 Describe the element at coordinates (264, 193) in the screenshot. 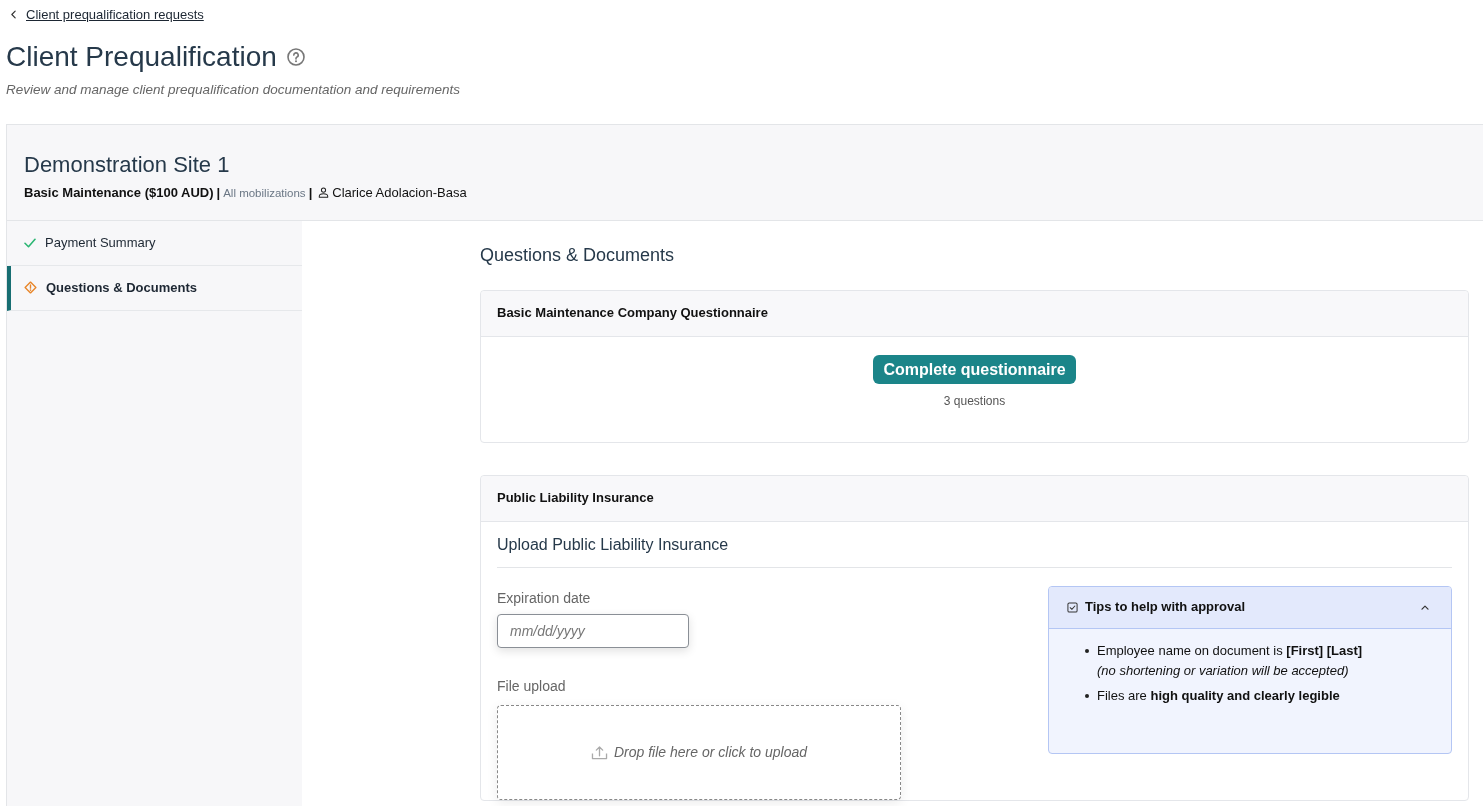

I see `scope-text: All mobilizations` at that location.